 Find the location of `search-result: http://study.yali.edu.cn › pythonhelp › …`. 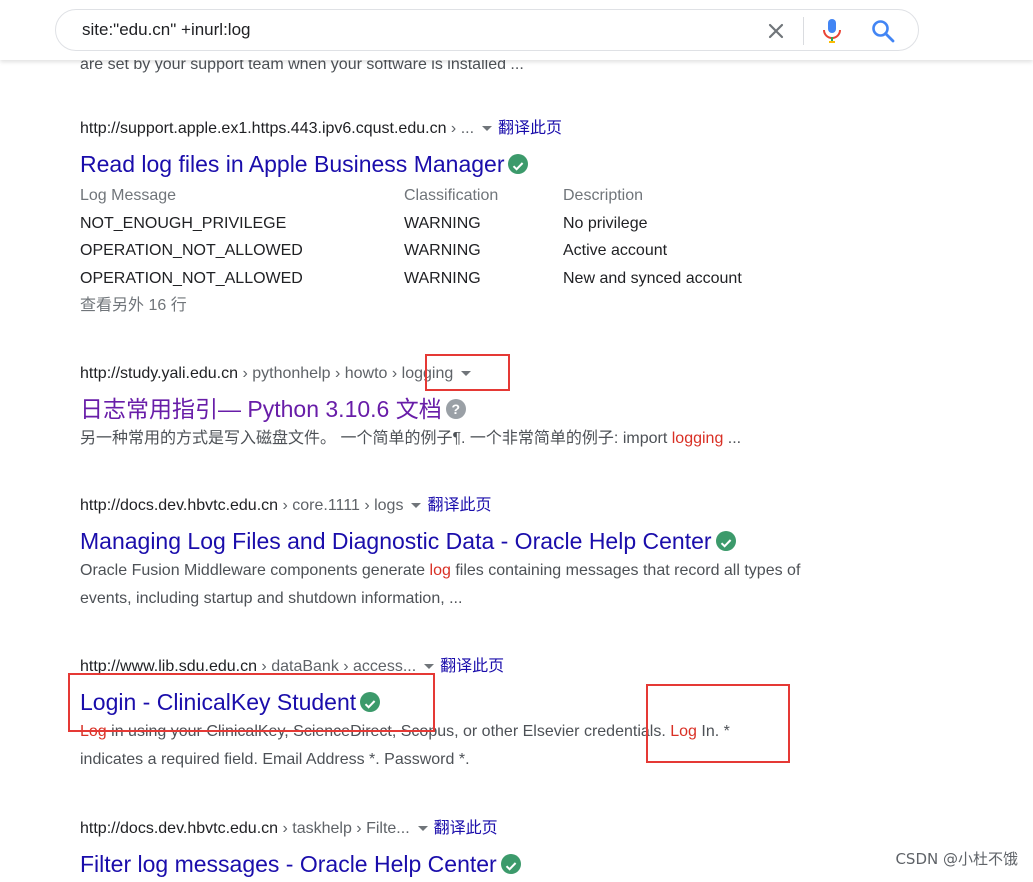

search-result: http://study.yali.edu.cn › pythonhelp › … is located at coordinates (460, 408).